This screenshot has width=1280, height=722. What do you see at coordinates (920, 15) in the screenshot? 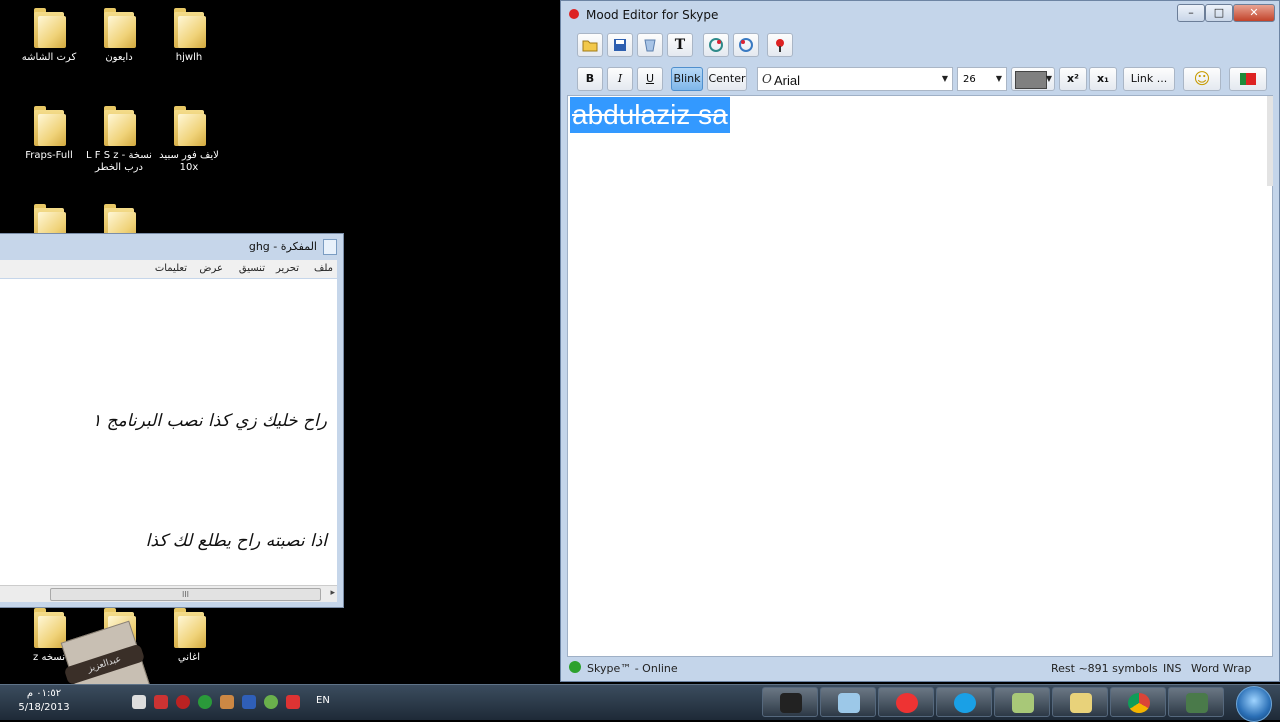
I see `mood-editor-titlebar: Mood Editor for Skype – □ ✕` at bounding box center [920, 15].